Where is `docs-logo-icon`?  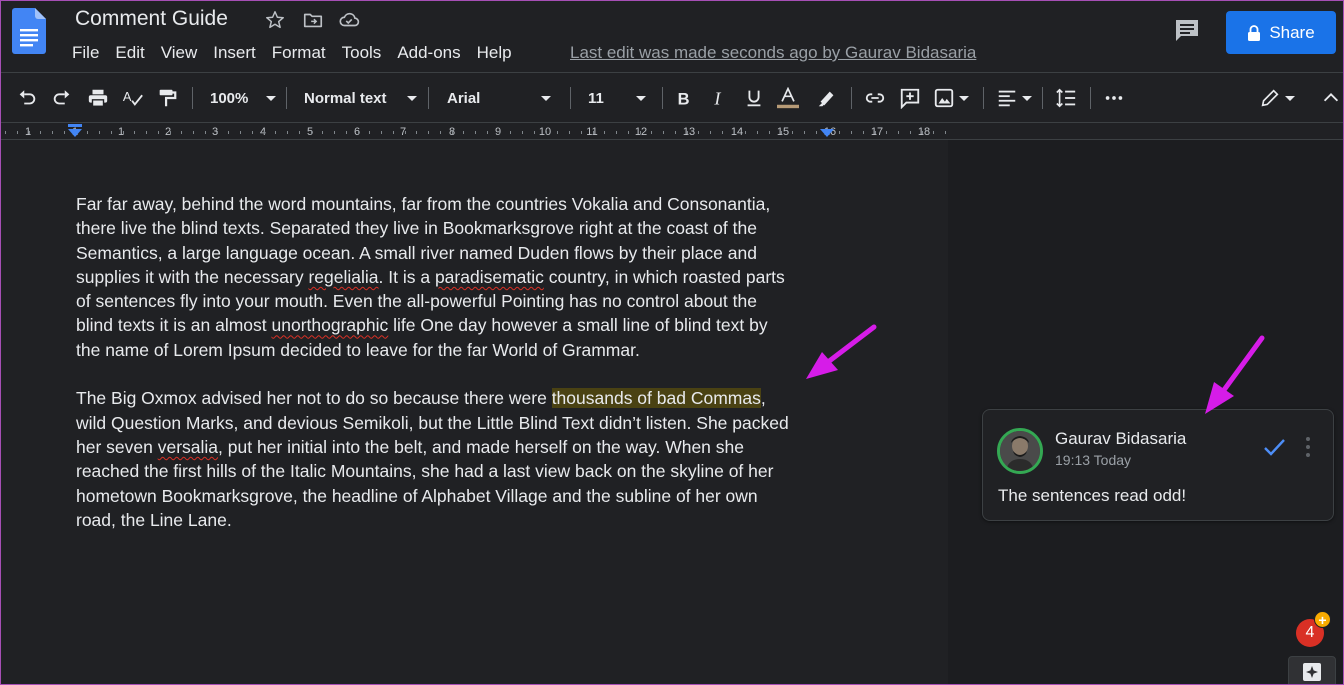
docs-logo-icon is located at coordinates (29, 31).